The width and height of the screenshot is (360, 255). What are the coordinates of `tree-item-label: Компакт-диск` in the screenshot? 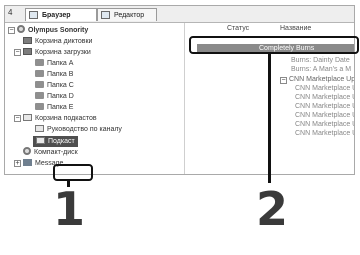 It's located at (56, 152).